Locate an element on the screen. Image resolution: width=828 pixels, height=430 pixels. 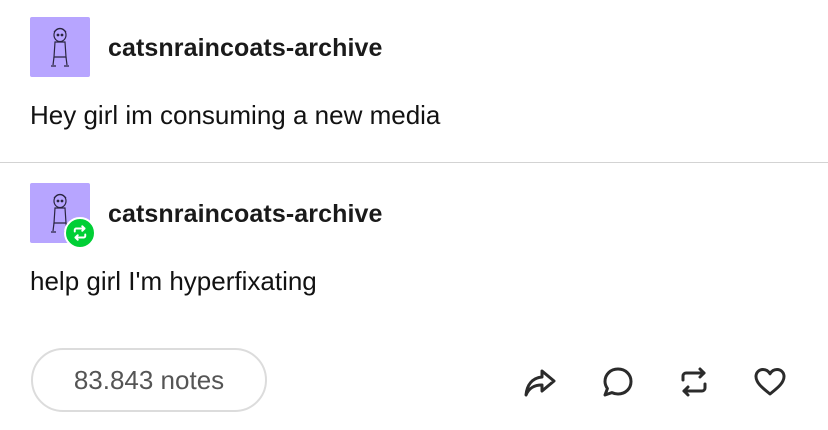
post-username: catsnraincoats-archive is located at coordinates (245, 48).